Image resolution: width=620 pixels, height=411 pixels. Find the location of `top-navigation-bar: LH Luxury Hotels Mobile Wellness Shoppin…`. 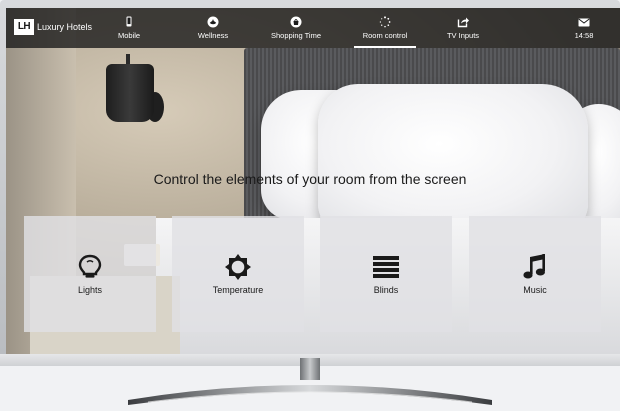

top-navigation-bar: LH Luxury Hotels Mobile Wellness Shoppin… is located at coordinates (313, 28).